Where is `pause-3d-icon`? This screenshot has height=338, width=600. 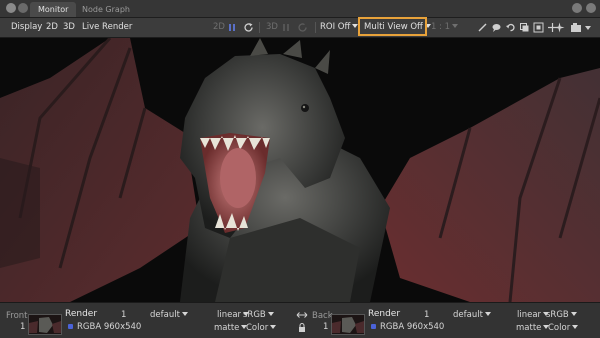 pause-3d-icon is located at coordinates (284, 27).